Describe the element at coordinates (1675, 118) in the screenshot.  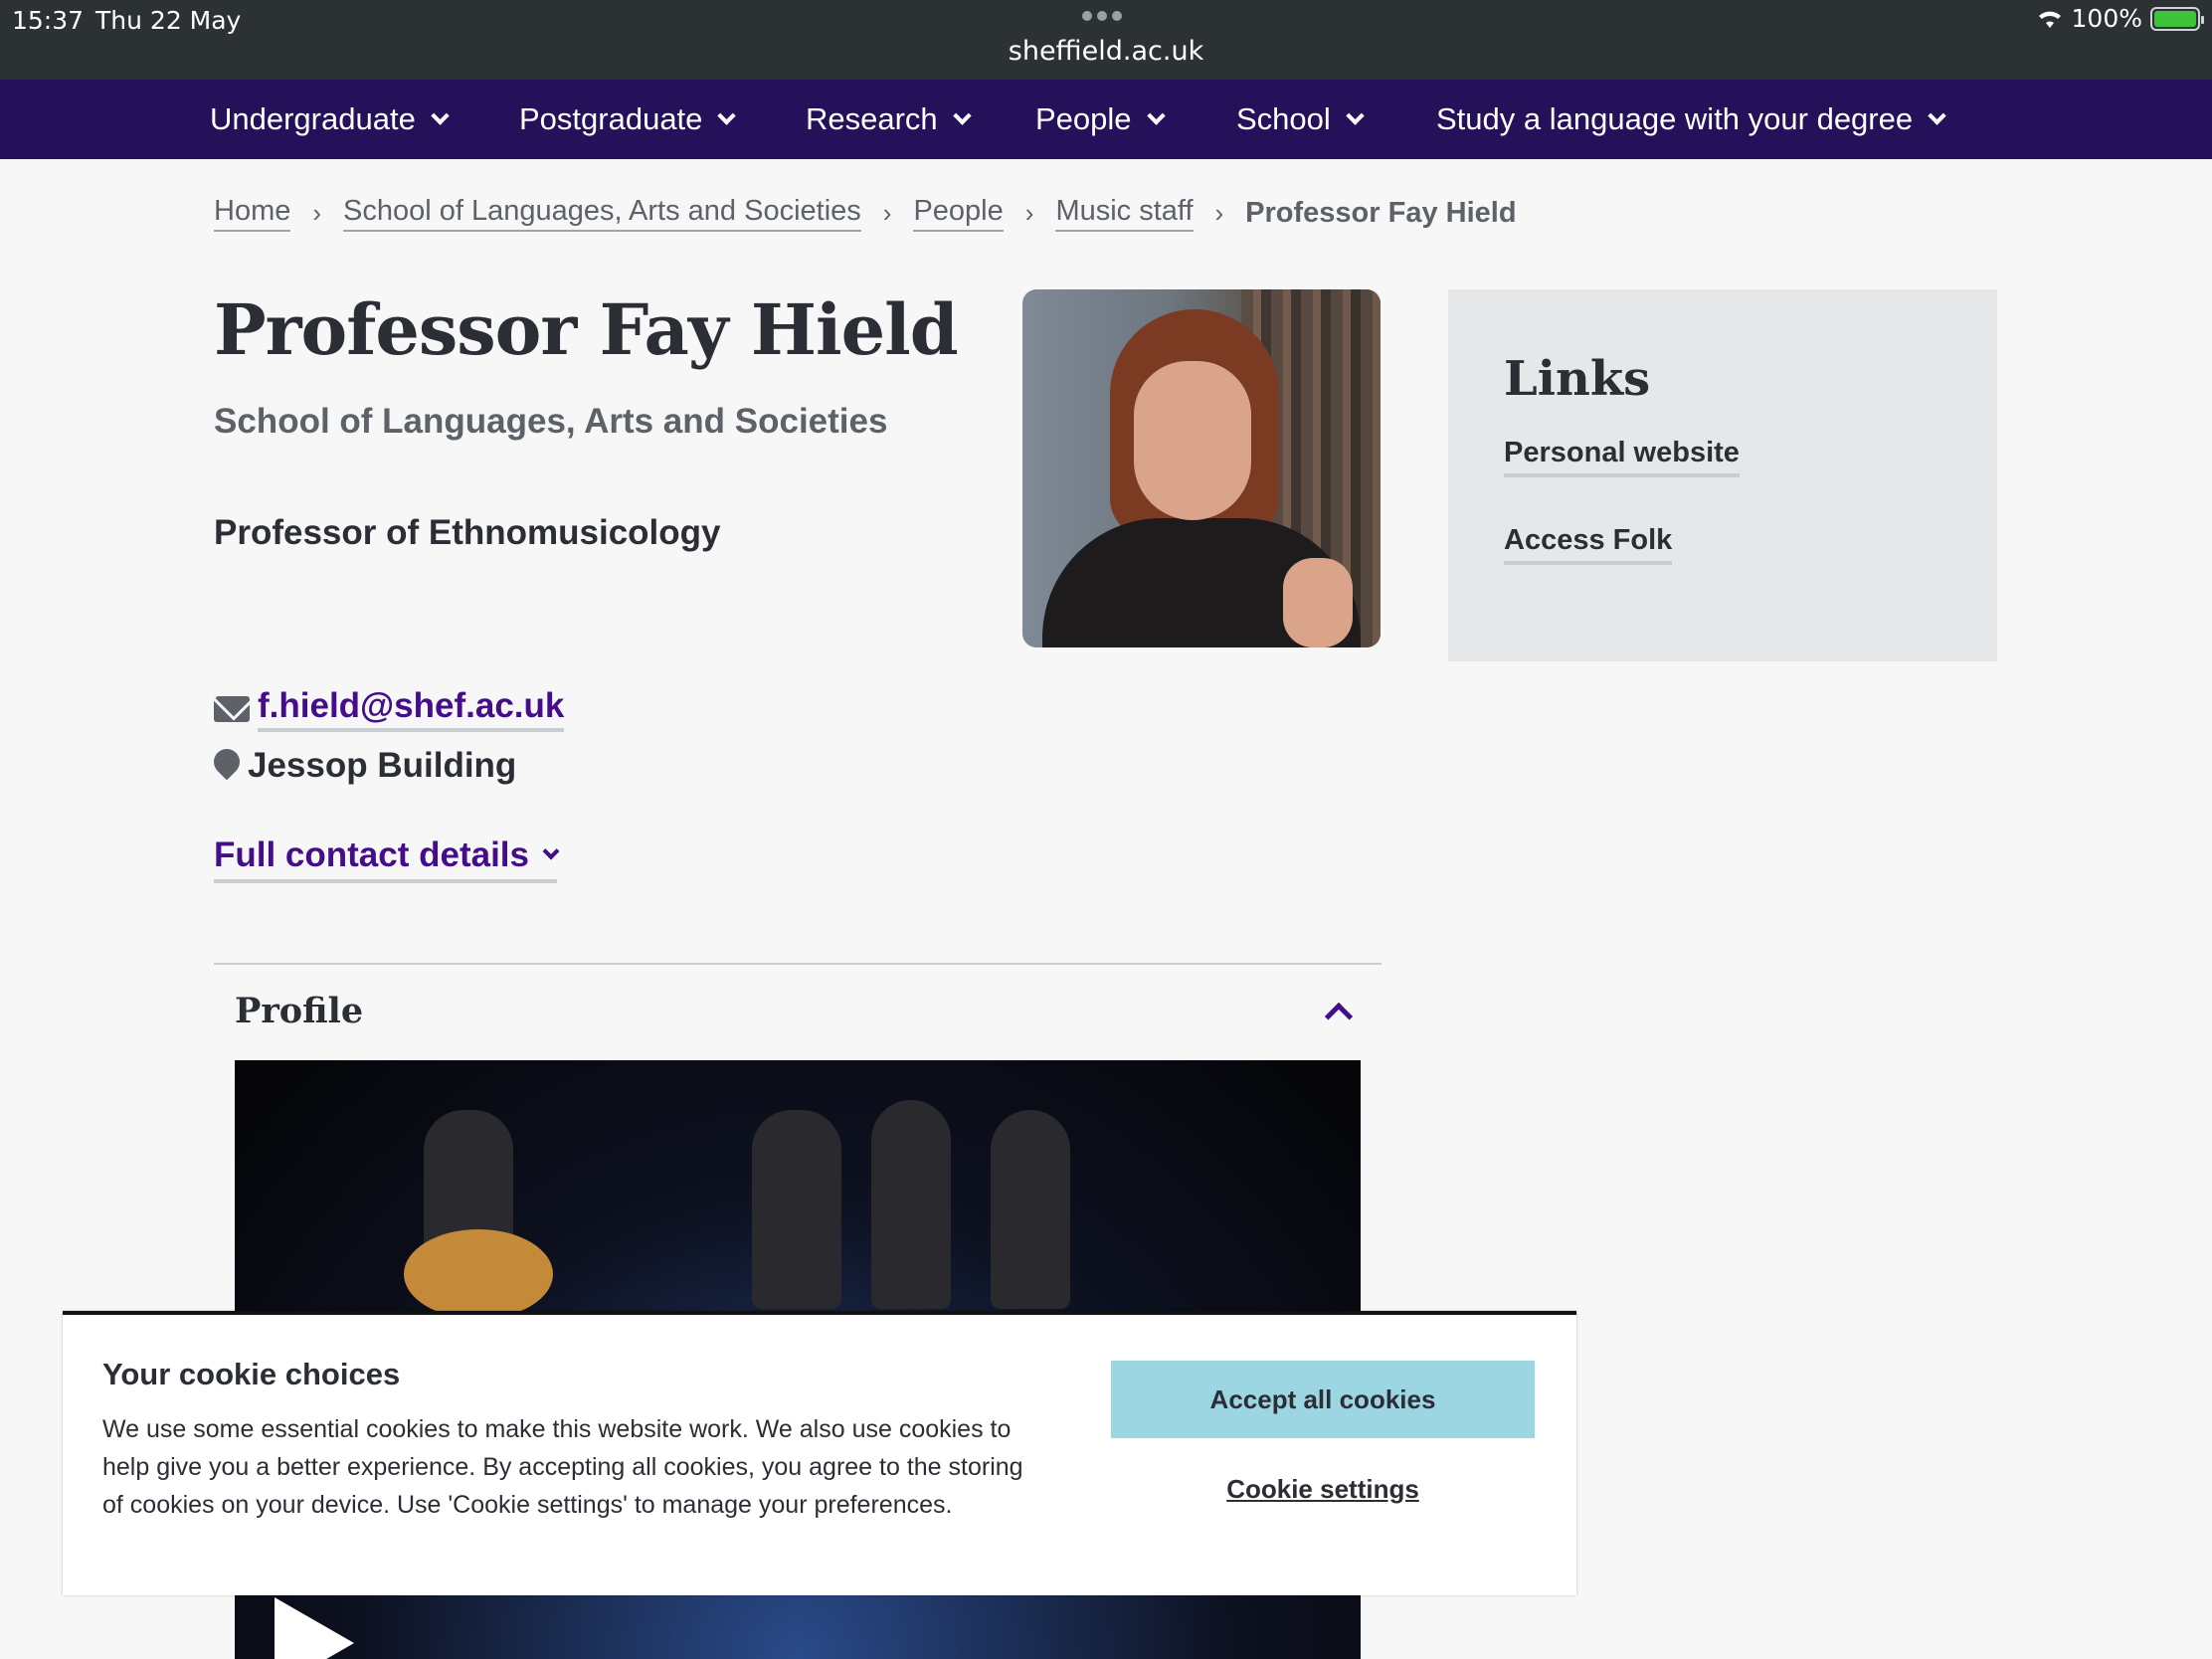
I see `nav-label: Study a language with your degree` at that location.